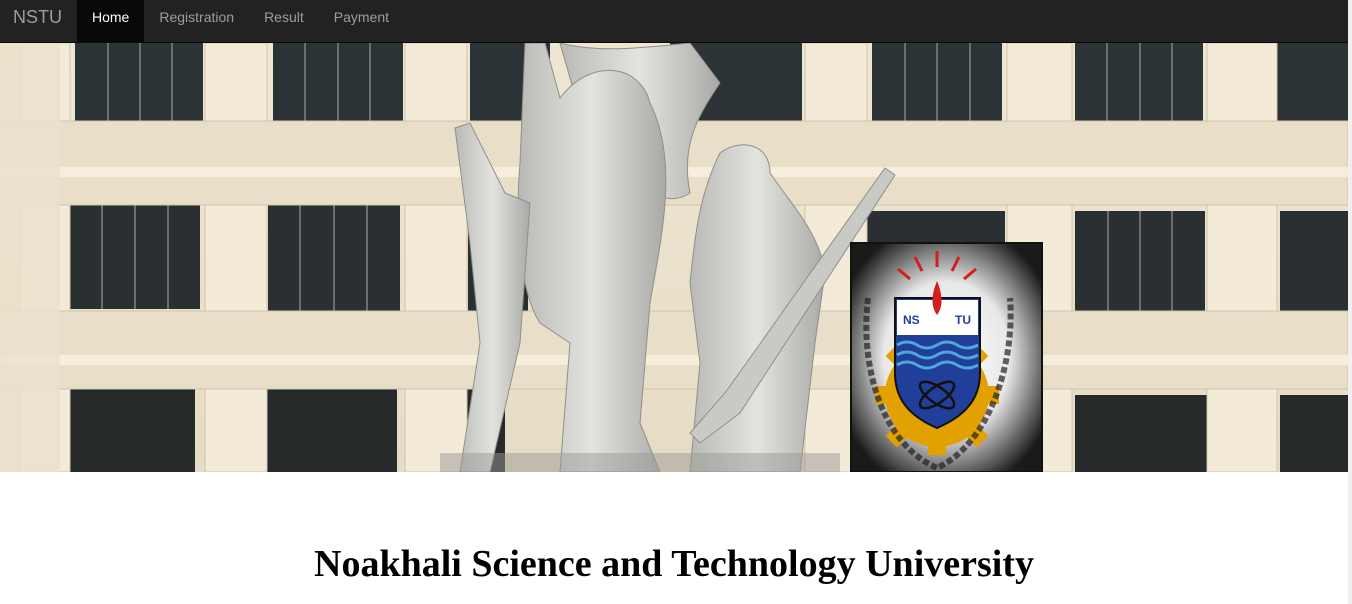 Image resolution: width=1352 pixels, height=604 pixels. What do you see at coordinates (284, 17) in the screenshot?
I see `nav-item-result: Result` at bounding box center [284, 17].